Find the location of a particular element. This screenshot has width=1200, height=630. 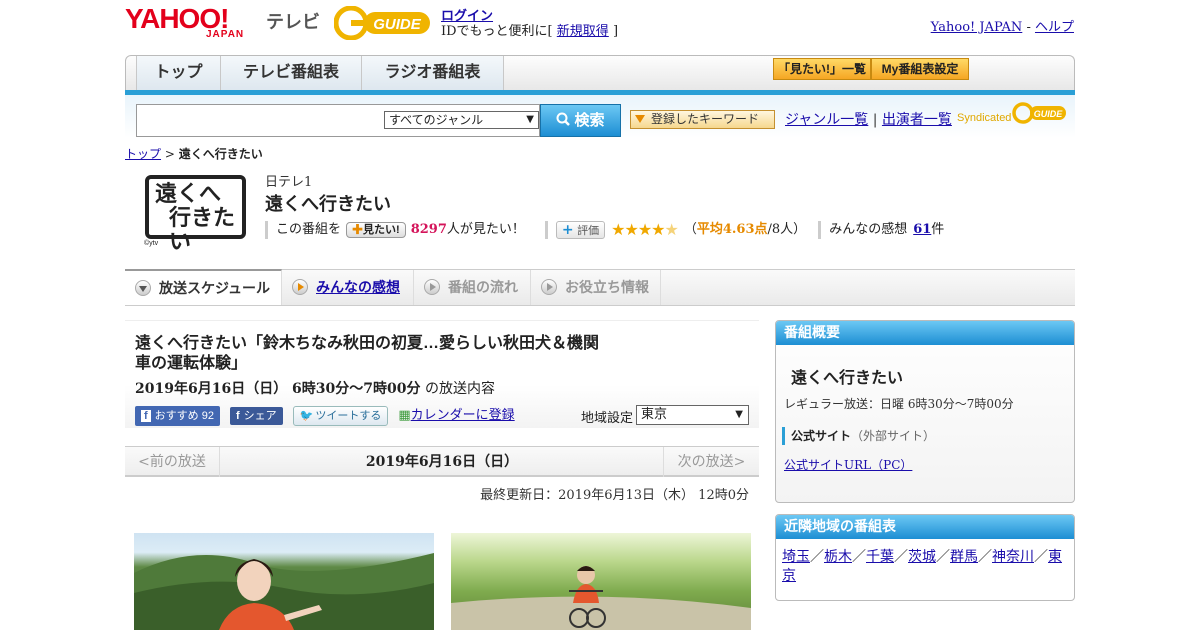

tab-broadcast-schedule: 放送スケジュール is located at coordinates (203, 287).